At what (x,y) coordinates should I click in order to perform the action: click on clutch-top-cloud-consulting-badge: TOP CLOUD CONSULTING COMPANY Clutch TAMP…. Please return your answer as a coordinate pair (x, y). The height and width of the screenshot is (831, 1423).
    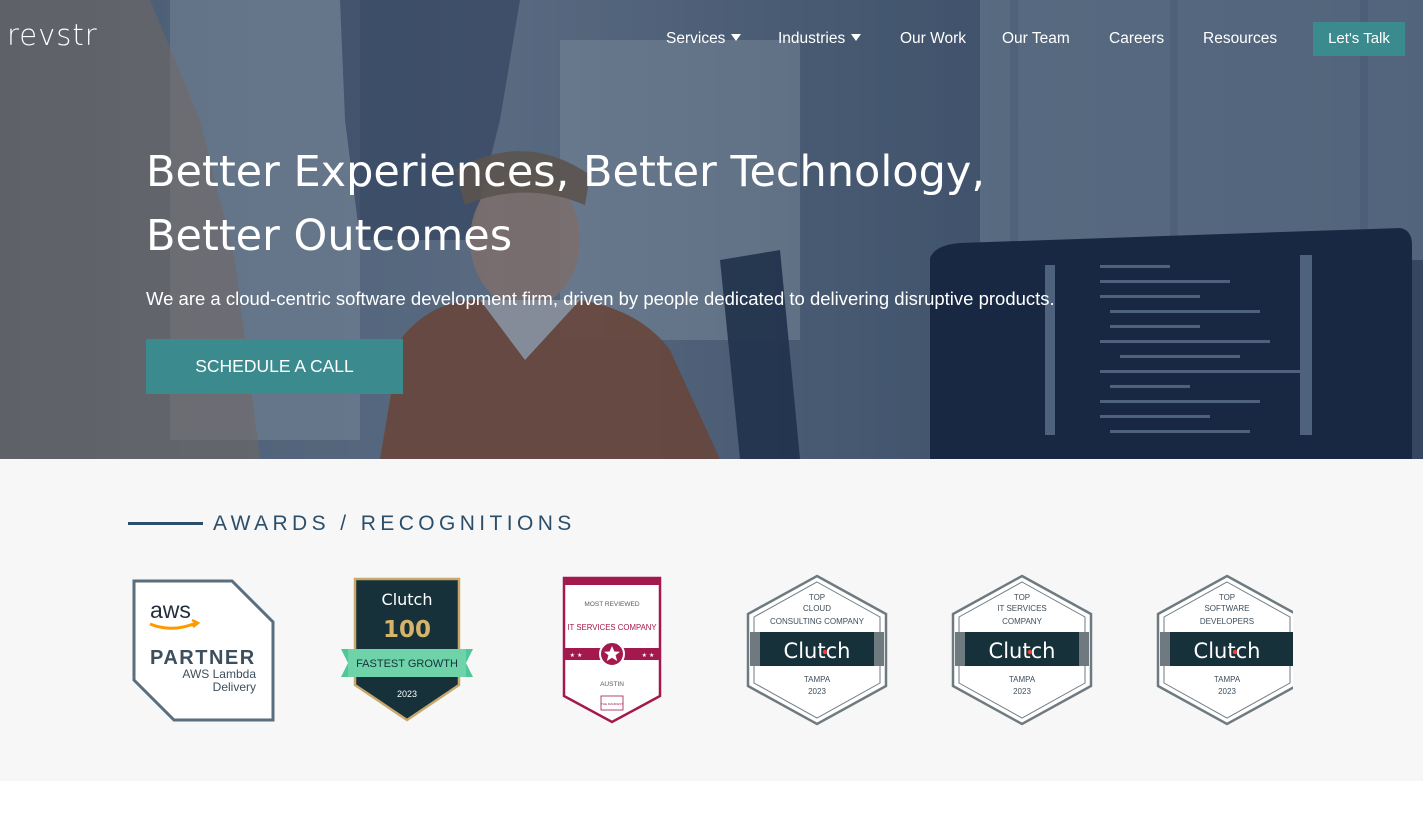
    Looking at the image, I should click on (817, 650).